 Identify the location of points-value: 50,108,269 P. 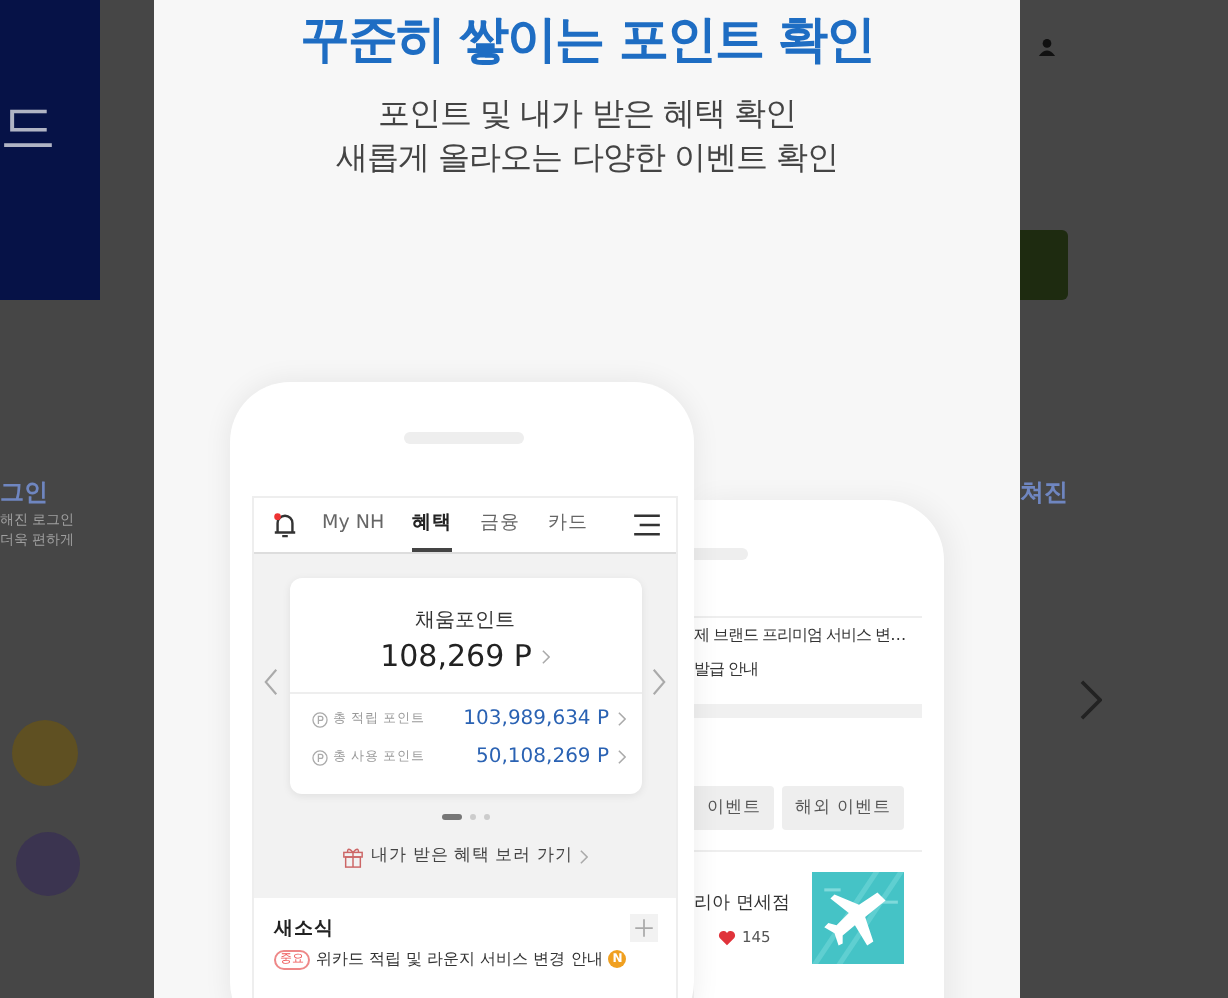
(542, 757).